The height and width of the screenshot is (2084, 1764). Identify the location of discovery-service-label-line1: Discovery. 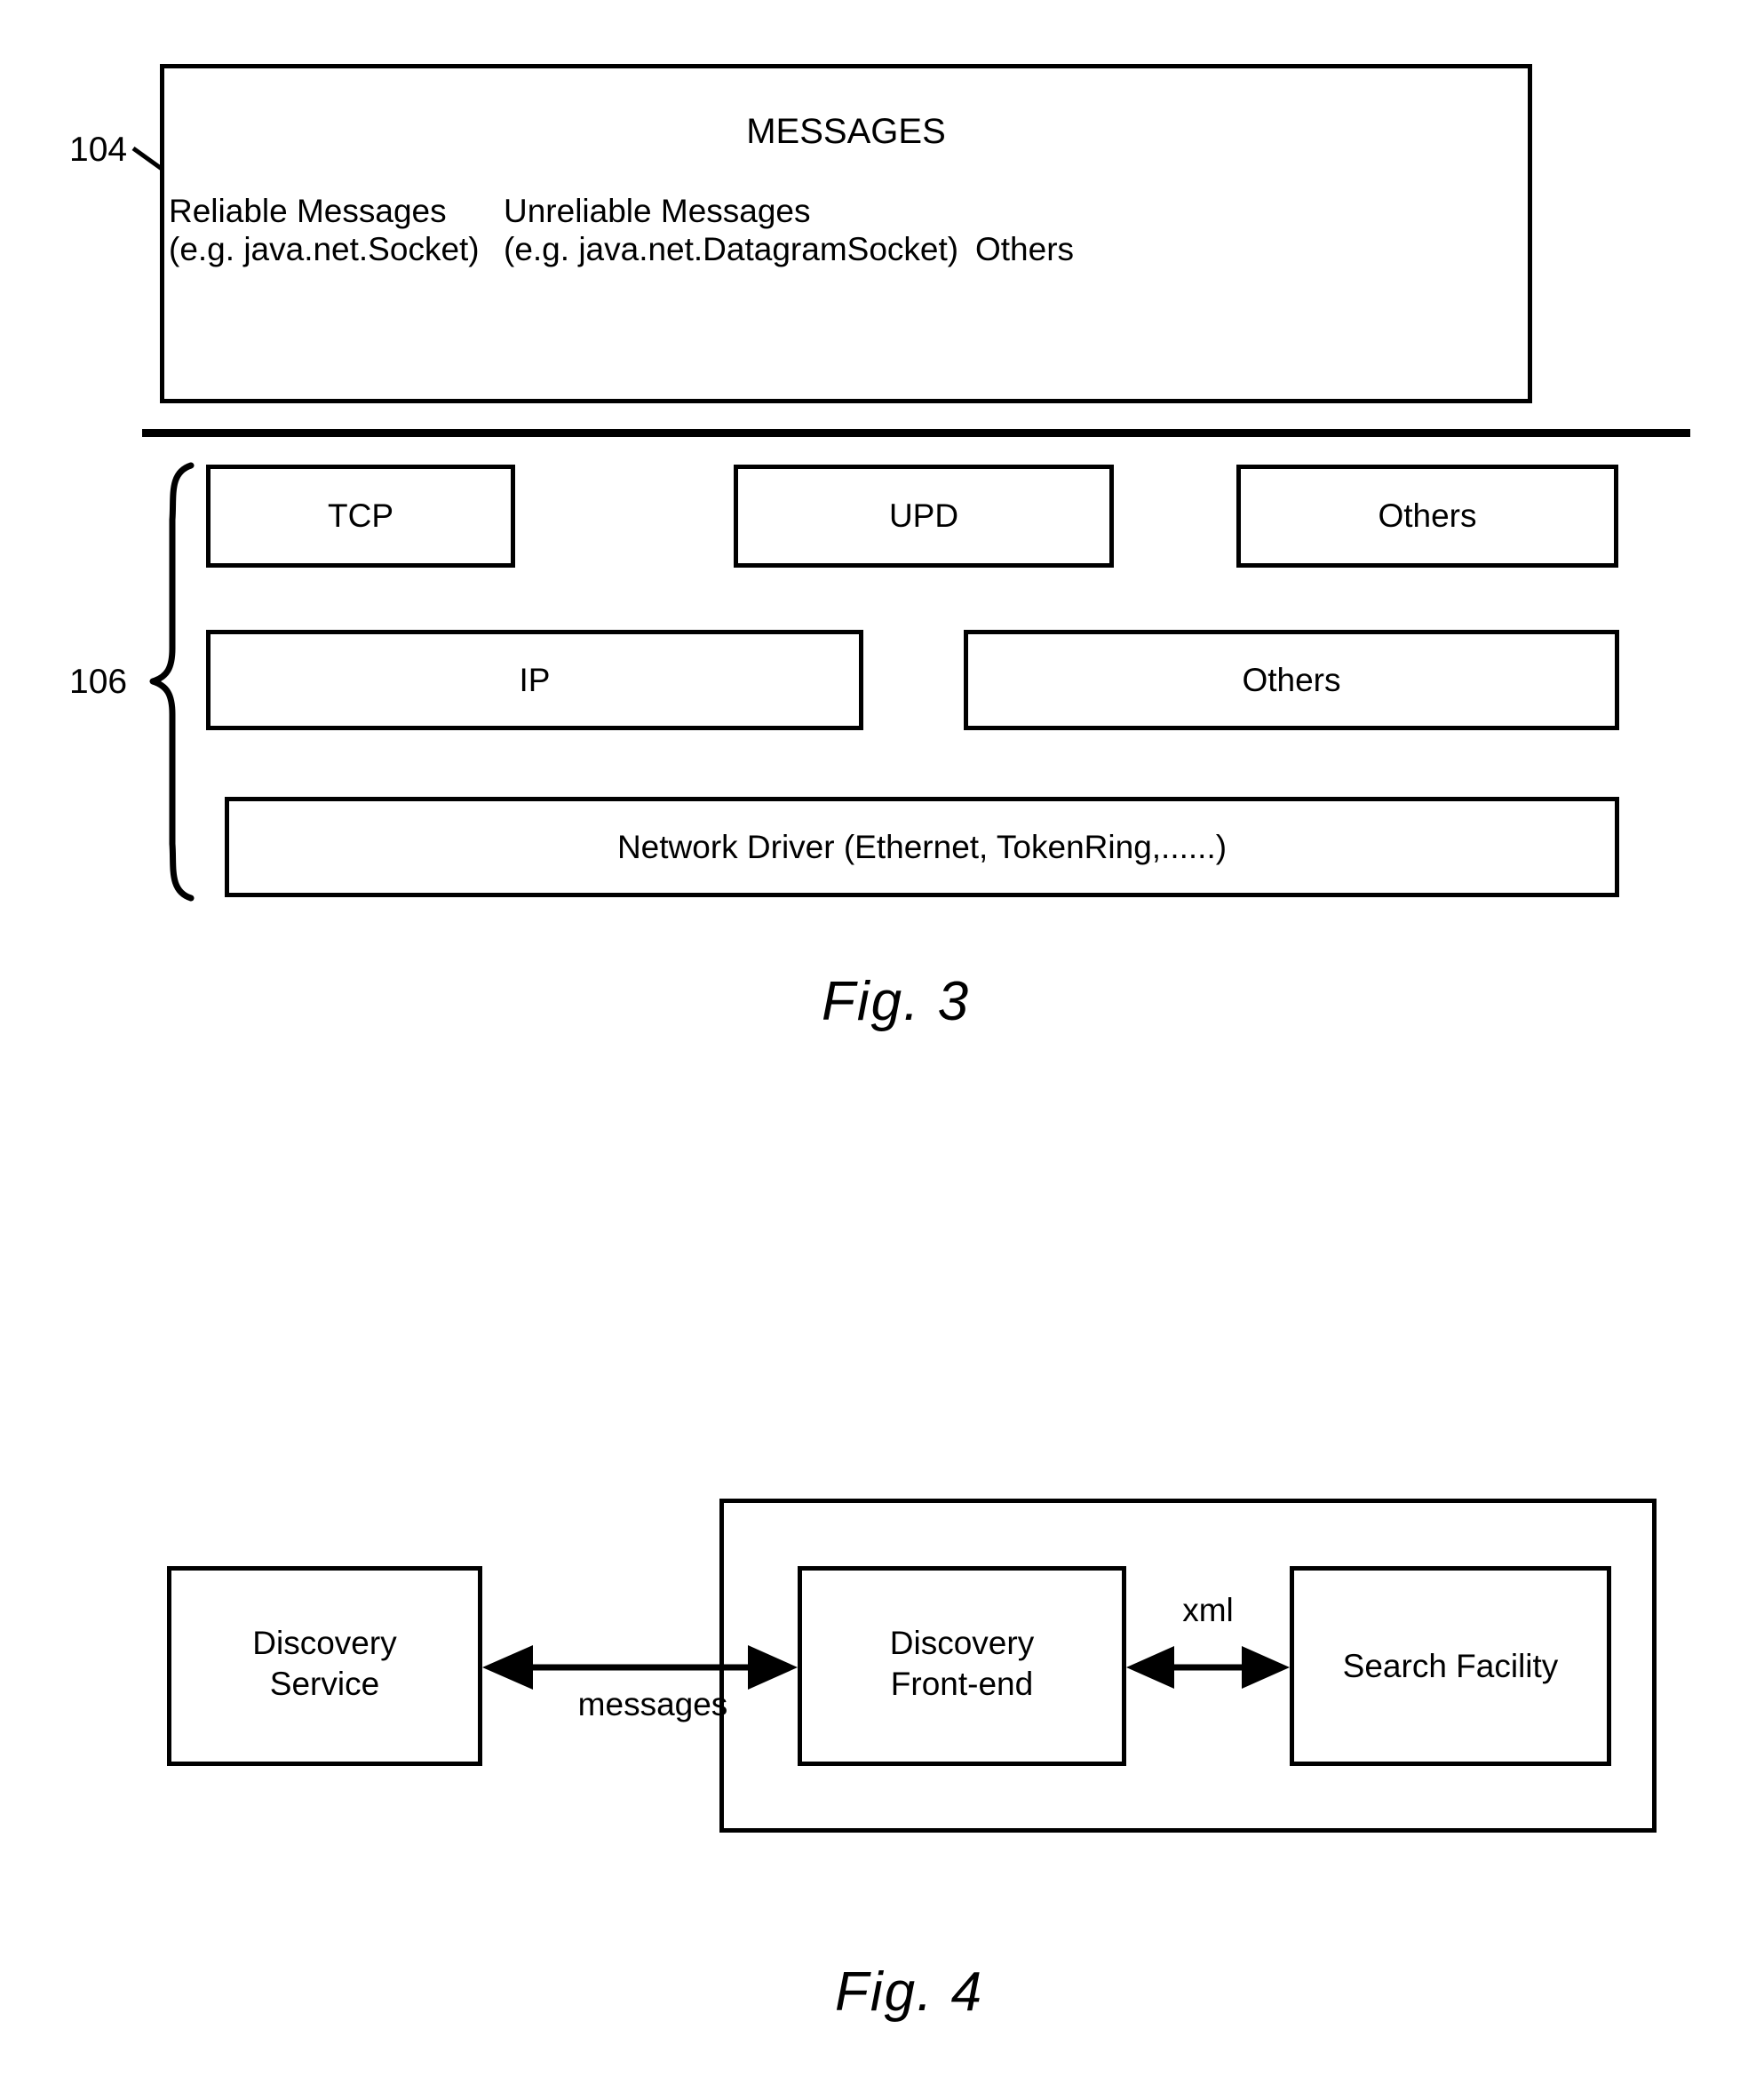
(325, 1643).